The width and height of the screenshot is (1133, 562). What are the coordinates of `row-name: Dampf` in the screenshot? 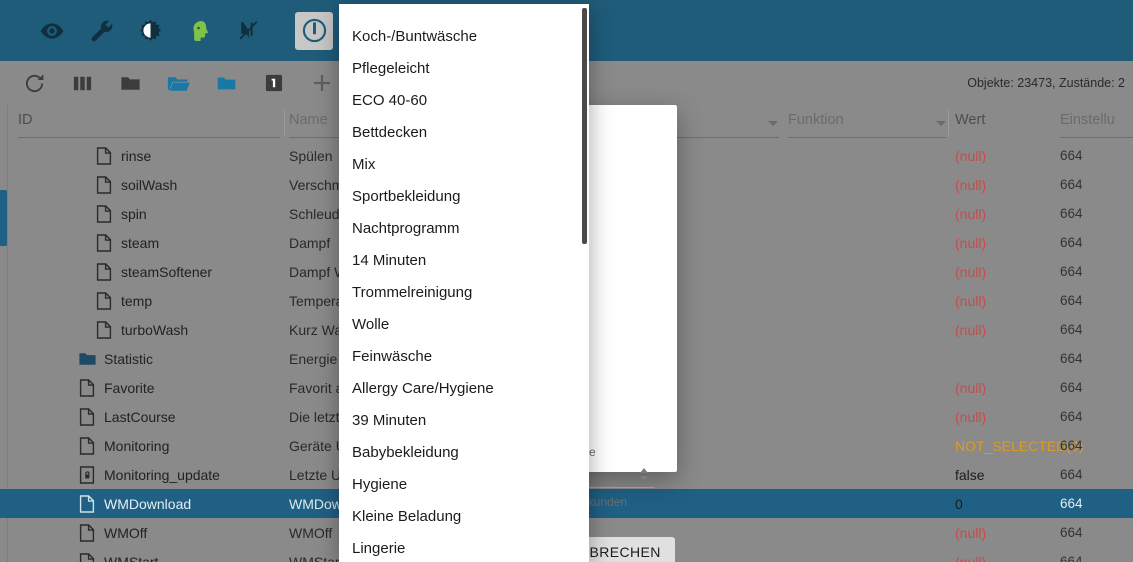 It's located at (310, 242).